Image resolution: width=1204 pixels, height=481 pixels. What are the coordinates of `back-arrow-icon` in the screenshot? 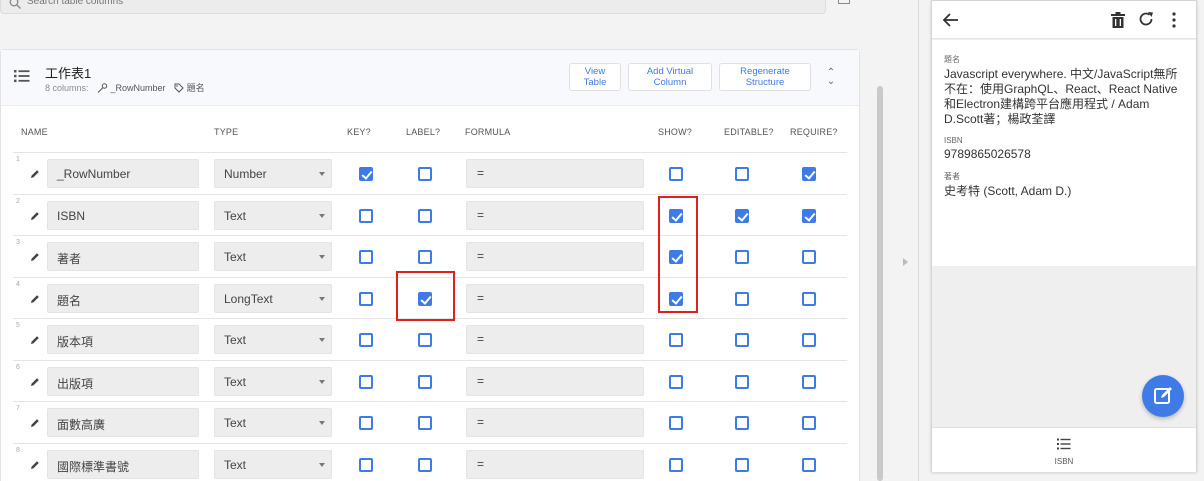 It's located at (951, 20).